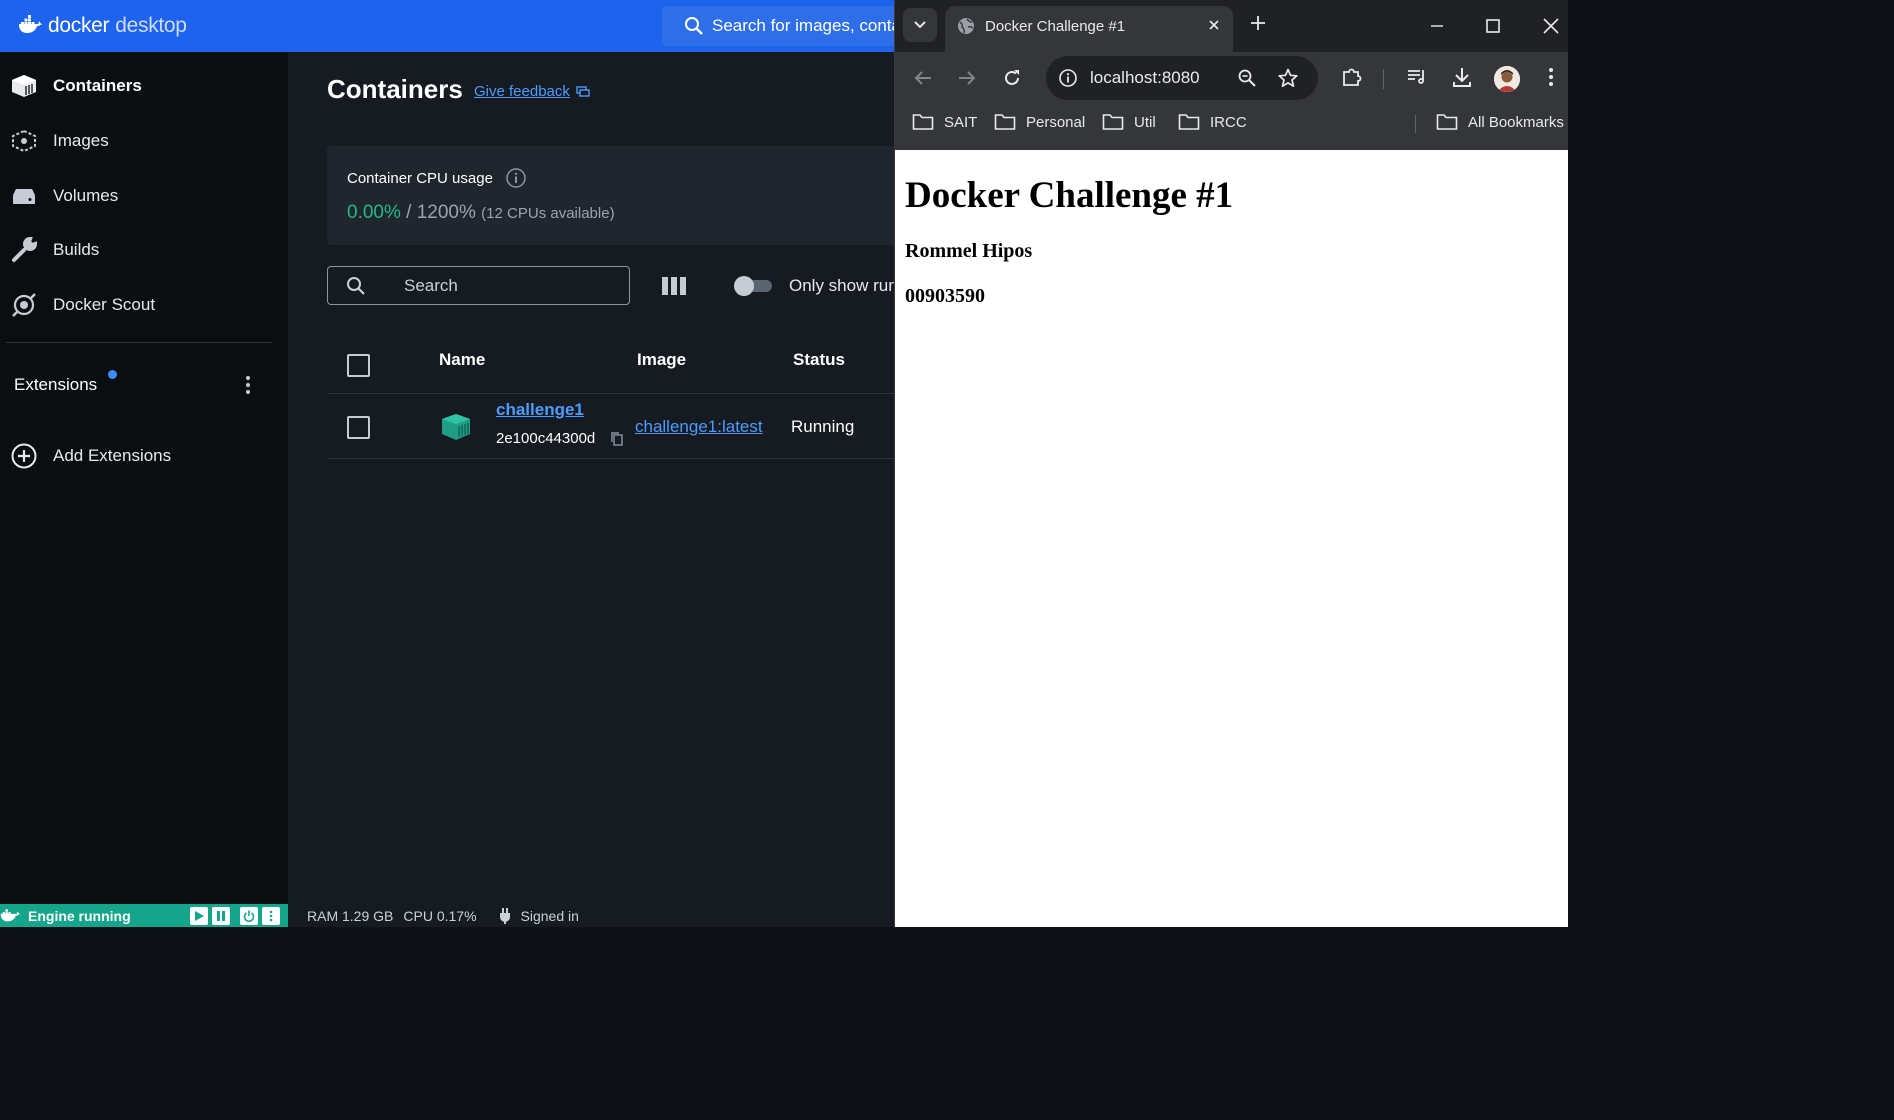  Describe the element at coordinates (76, 249) in the screenshot. I see `sidebar-item-label: Builds` at that location.